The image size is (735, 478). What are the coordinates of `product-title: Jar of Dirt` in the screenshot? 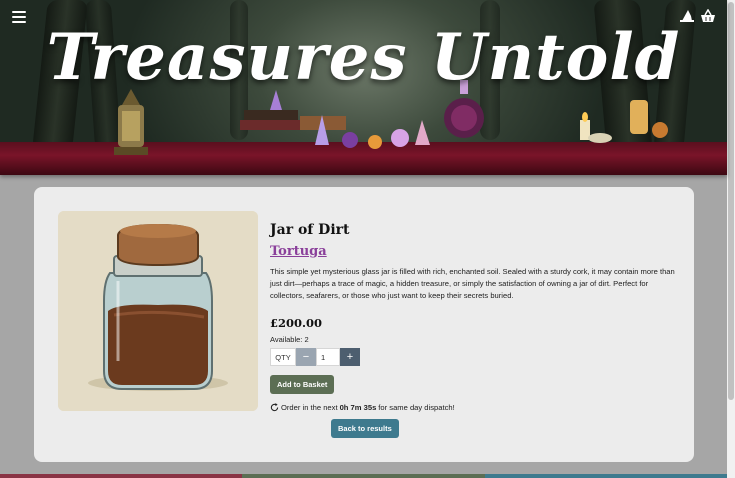 It's located at (310, 230).